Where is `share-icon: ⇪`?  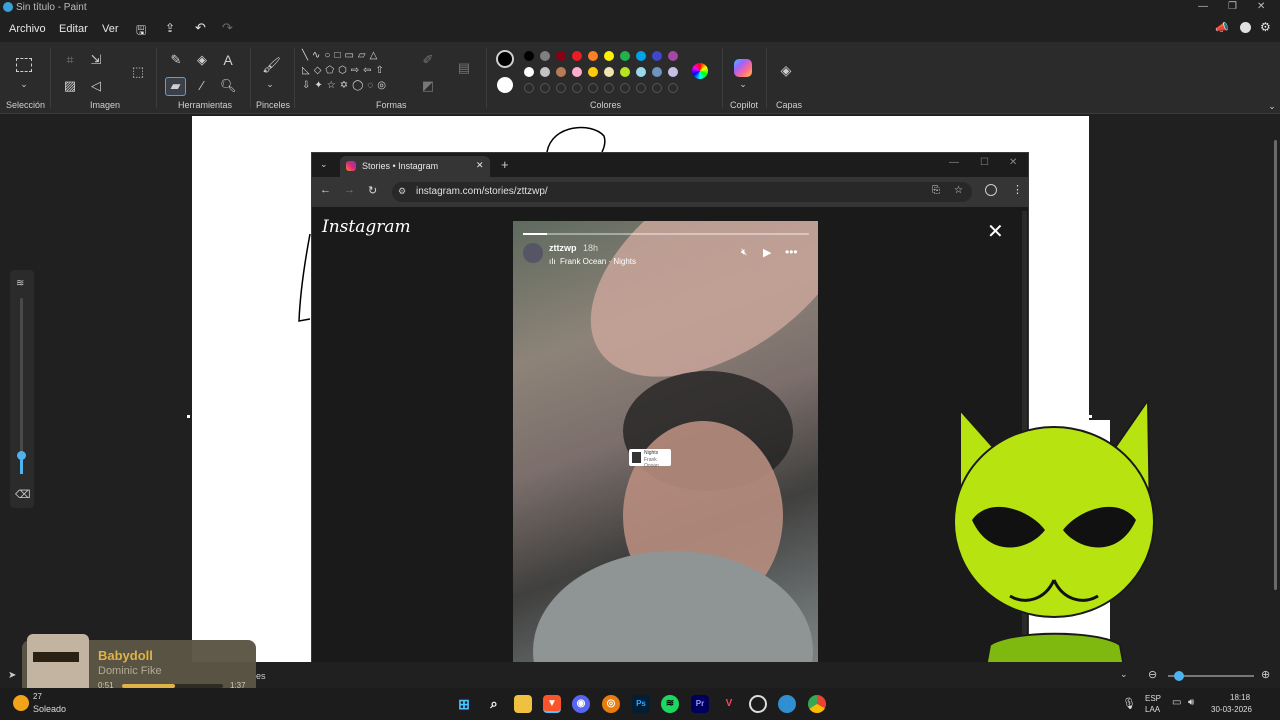 share-icon: ⇪ is located at coordinates (170, 28).